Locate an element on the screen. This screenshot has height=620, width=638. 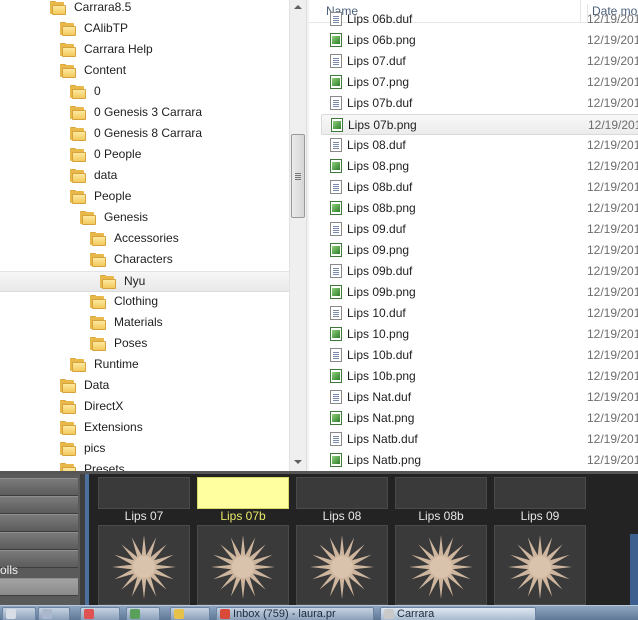
file-row: Lips 06b.duf 12/19/201 is located at coordinates (479, 19).